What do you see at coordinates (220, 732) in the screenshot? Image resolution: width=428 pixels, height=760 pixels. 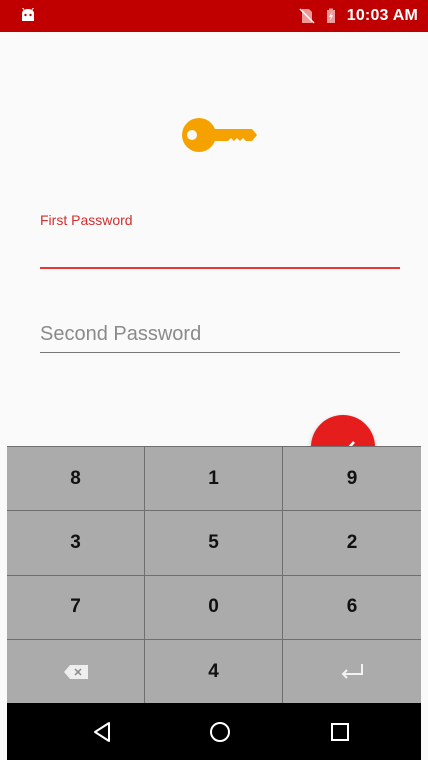 I see `home-icon` at bounding box center [220, 732].